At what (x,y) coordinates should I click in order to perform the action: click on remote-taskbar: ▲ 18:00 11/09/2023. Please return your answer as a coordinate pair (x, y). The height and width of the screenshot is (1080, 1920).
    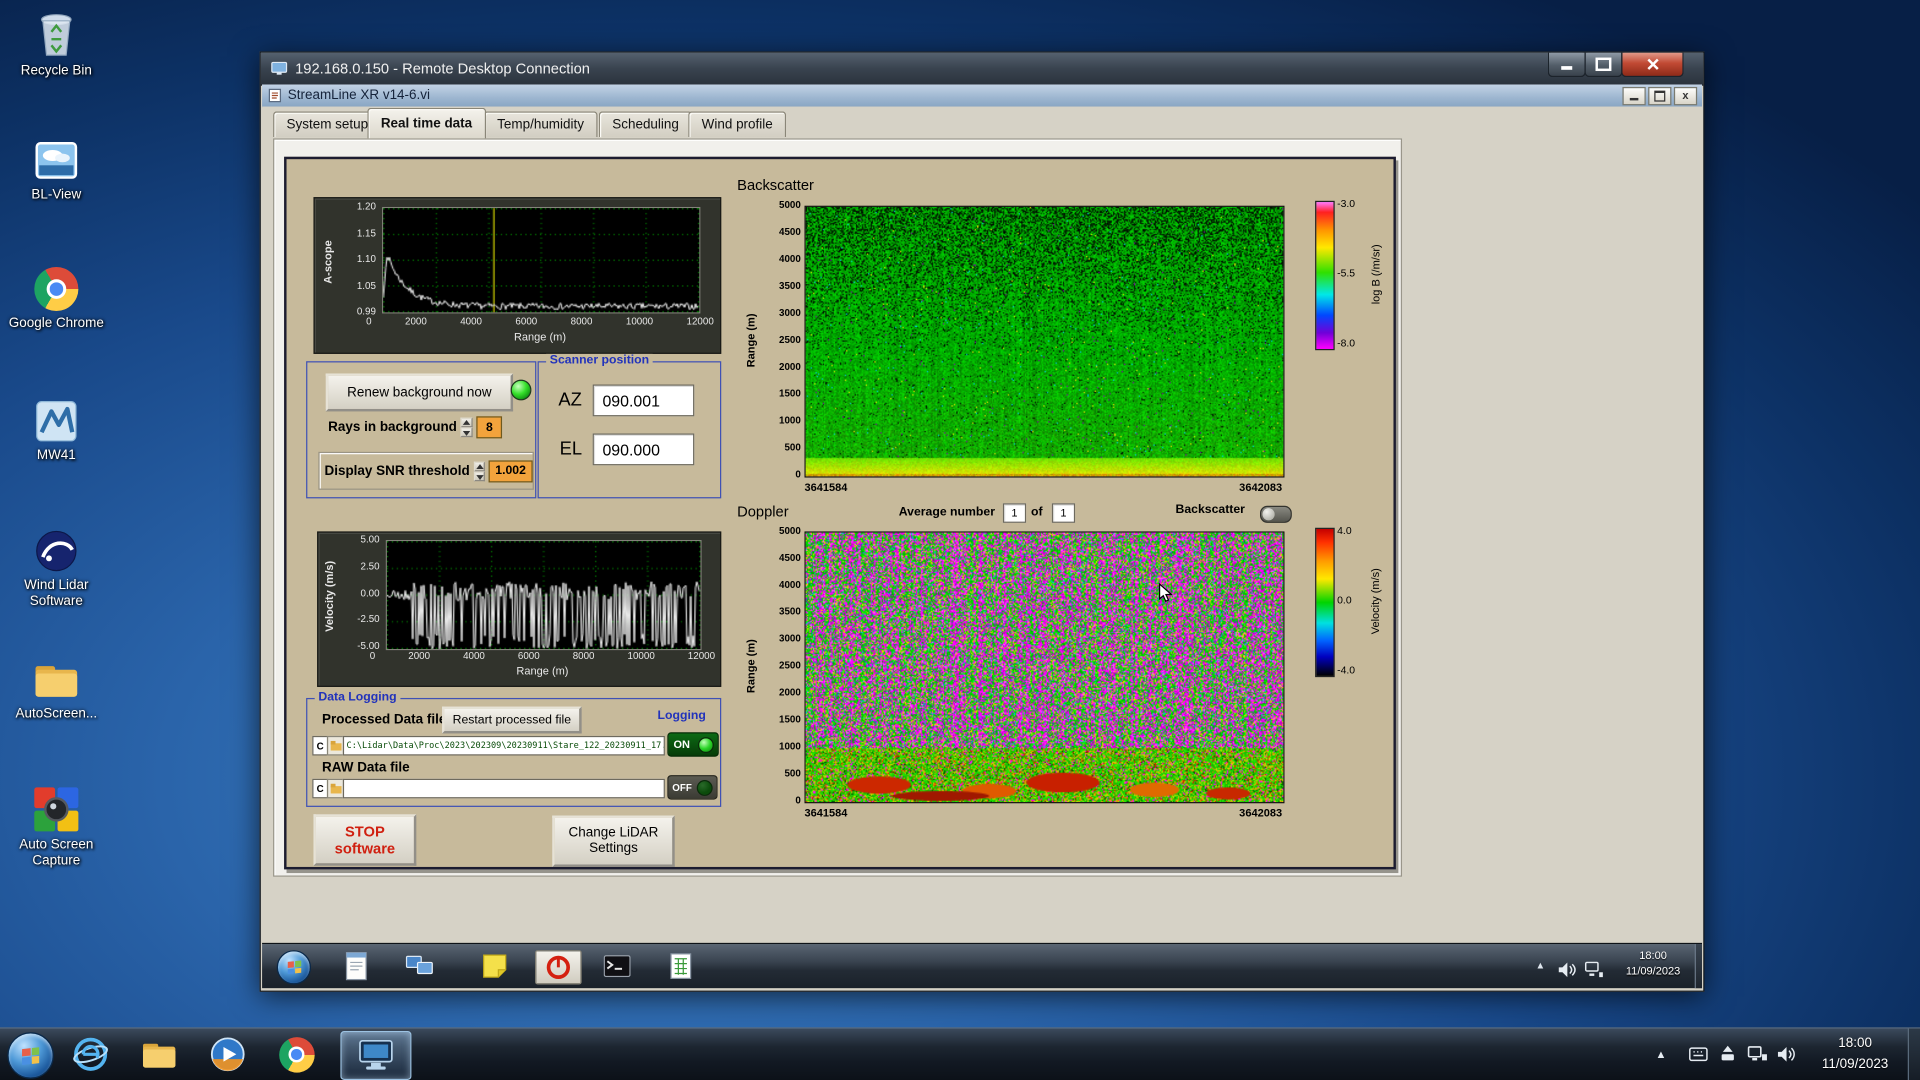
    Looking at the image, I should click on (982, 965).